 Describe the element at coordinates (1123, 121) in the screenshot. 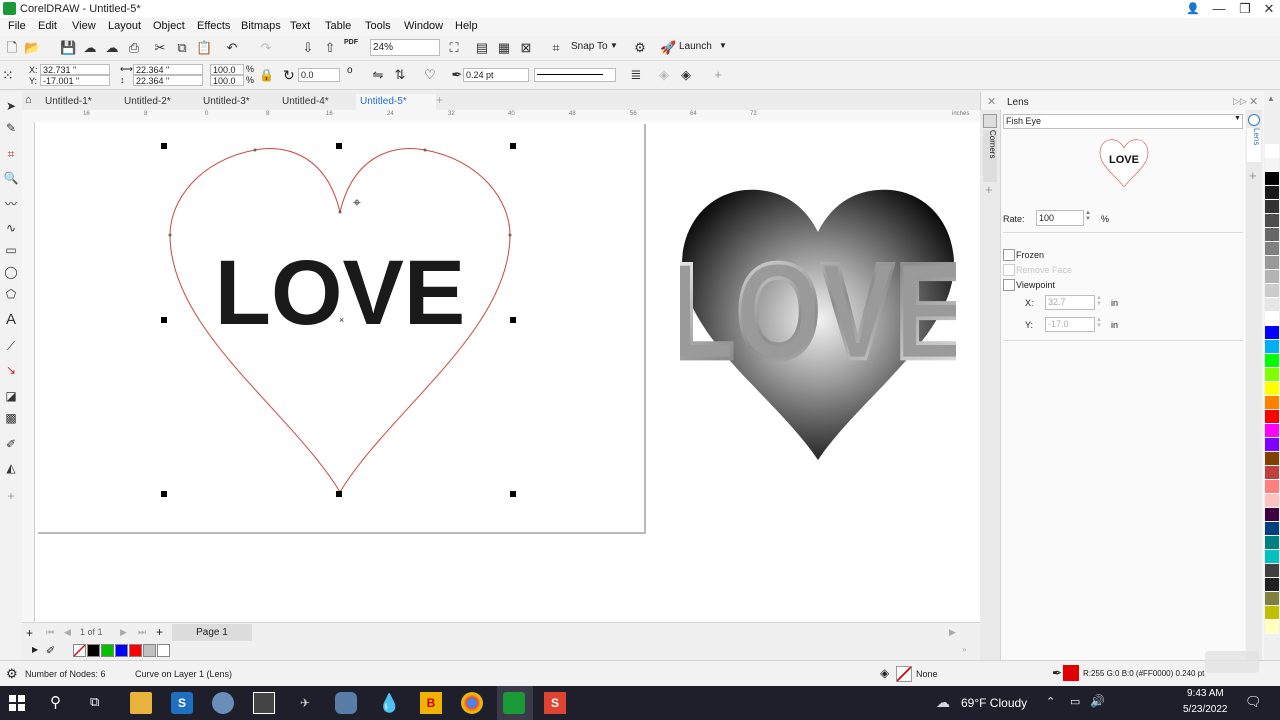

I see `lens-type-select: Fish Eye` at that location.